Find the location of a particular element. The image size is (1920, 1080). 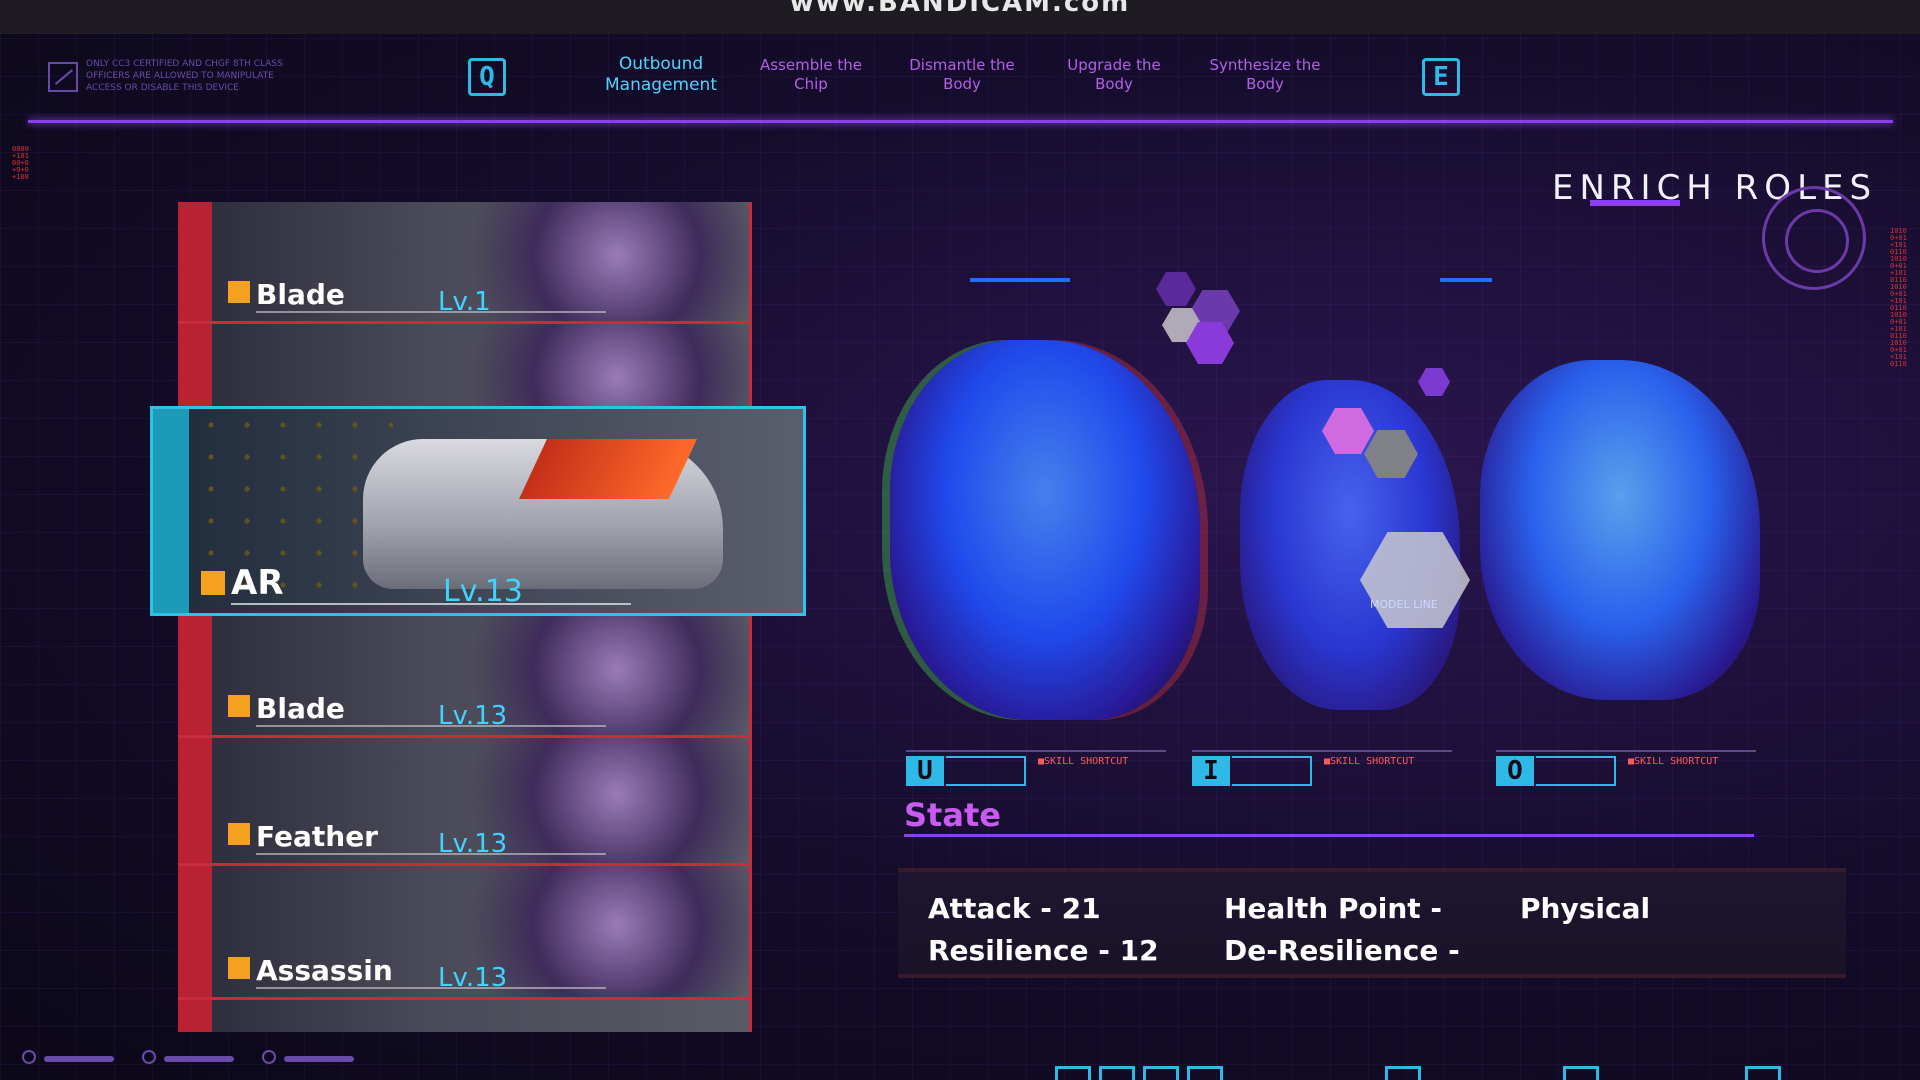

hologram-mech is located at coordinates (1045, 530).